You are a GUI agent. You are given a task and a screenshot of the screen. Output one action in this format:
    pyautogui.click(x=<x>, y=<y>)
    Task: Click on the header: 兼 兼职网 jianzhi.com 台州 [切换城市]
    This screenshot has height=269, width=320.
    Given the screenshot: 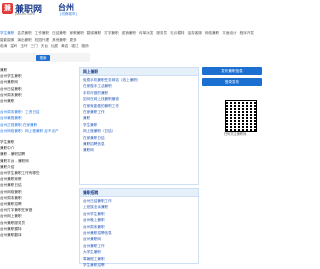 What is the action you would take?
    pyautogui.click(x=132, y=14)
    